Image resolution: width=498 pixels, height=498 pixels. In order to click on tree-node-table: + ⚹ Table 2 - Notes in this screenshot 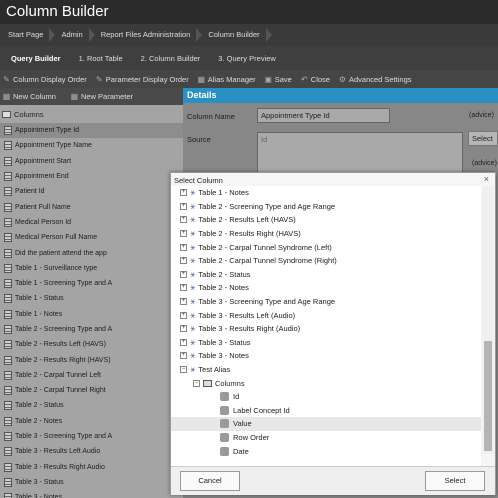, I will do `click(326, 288)`.